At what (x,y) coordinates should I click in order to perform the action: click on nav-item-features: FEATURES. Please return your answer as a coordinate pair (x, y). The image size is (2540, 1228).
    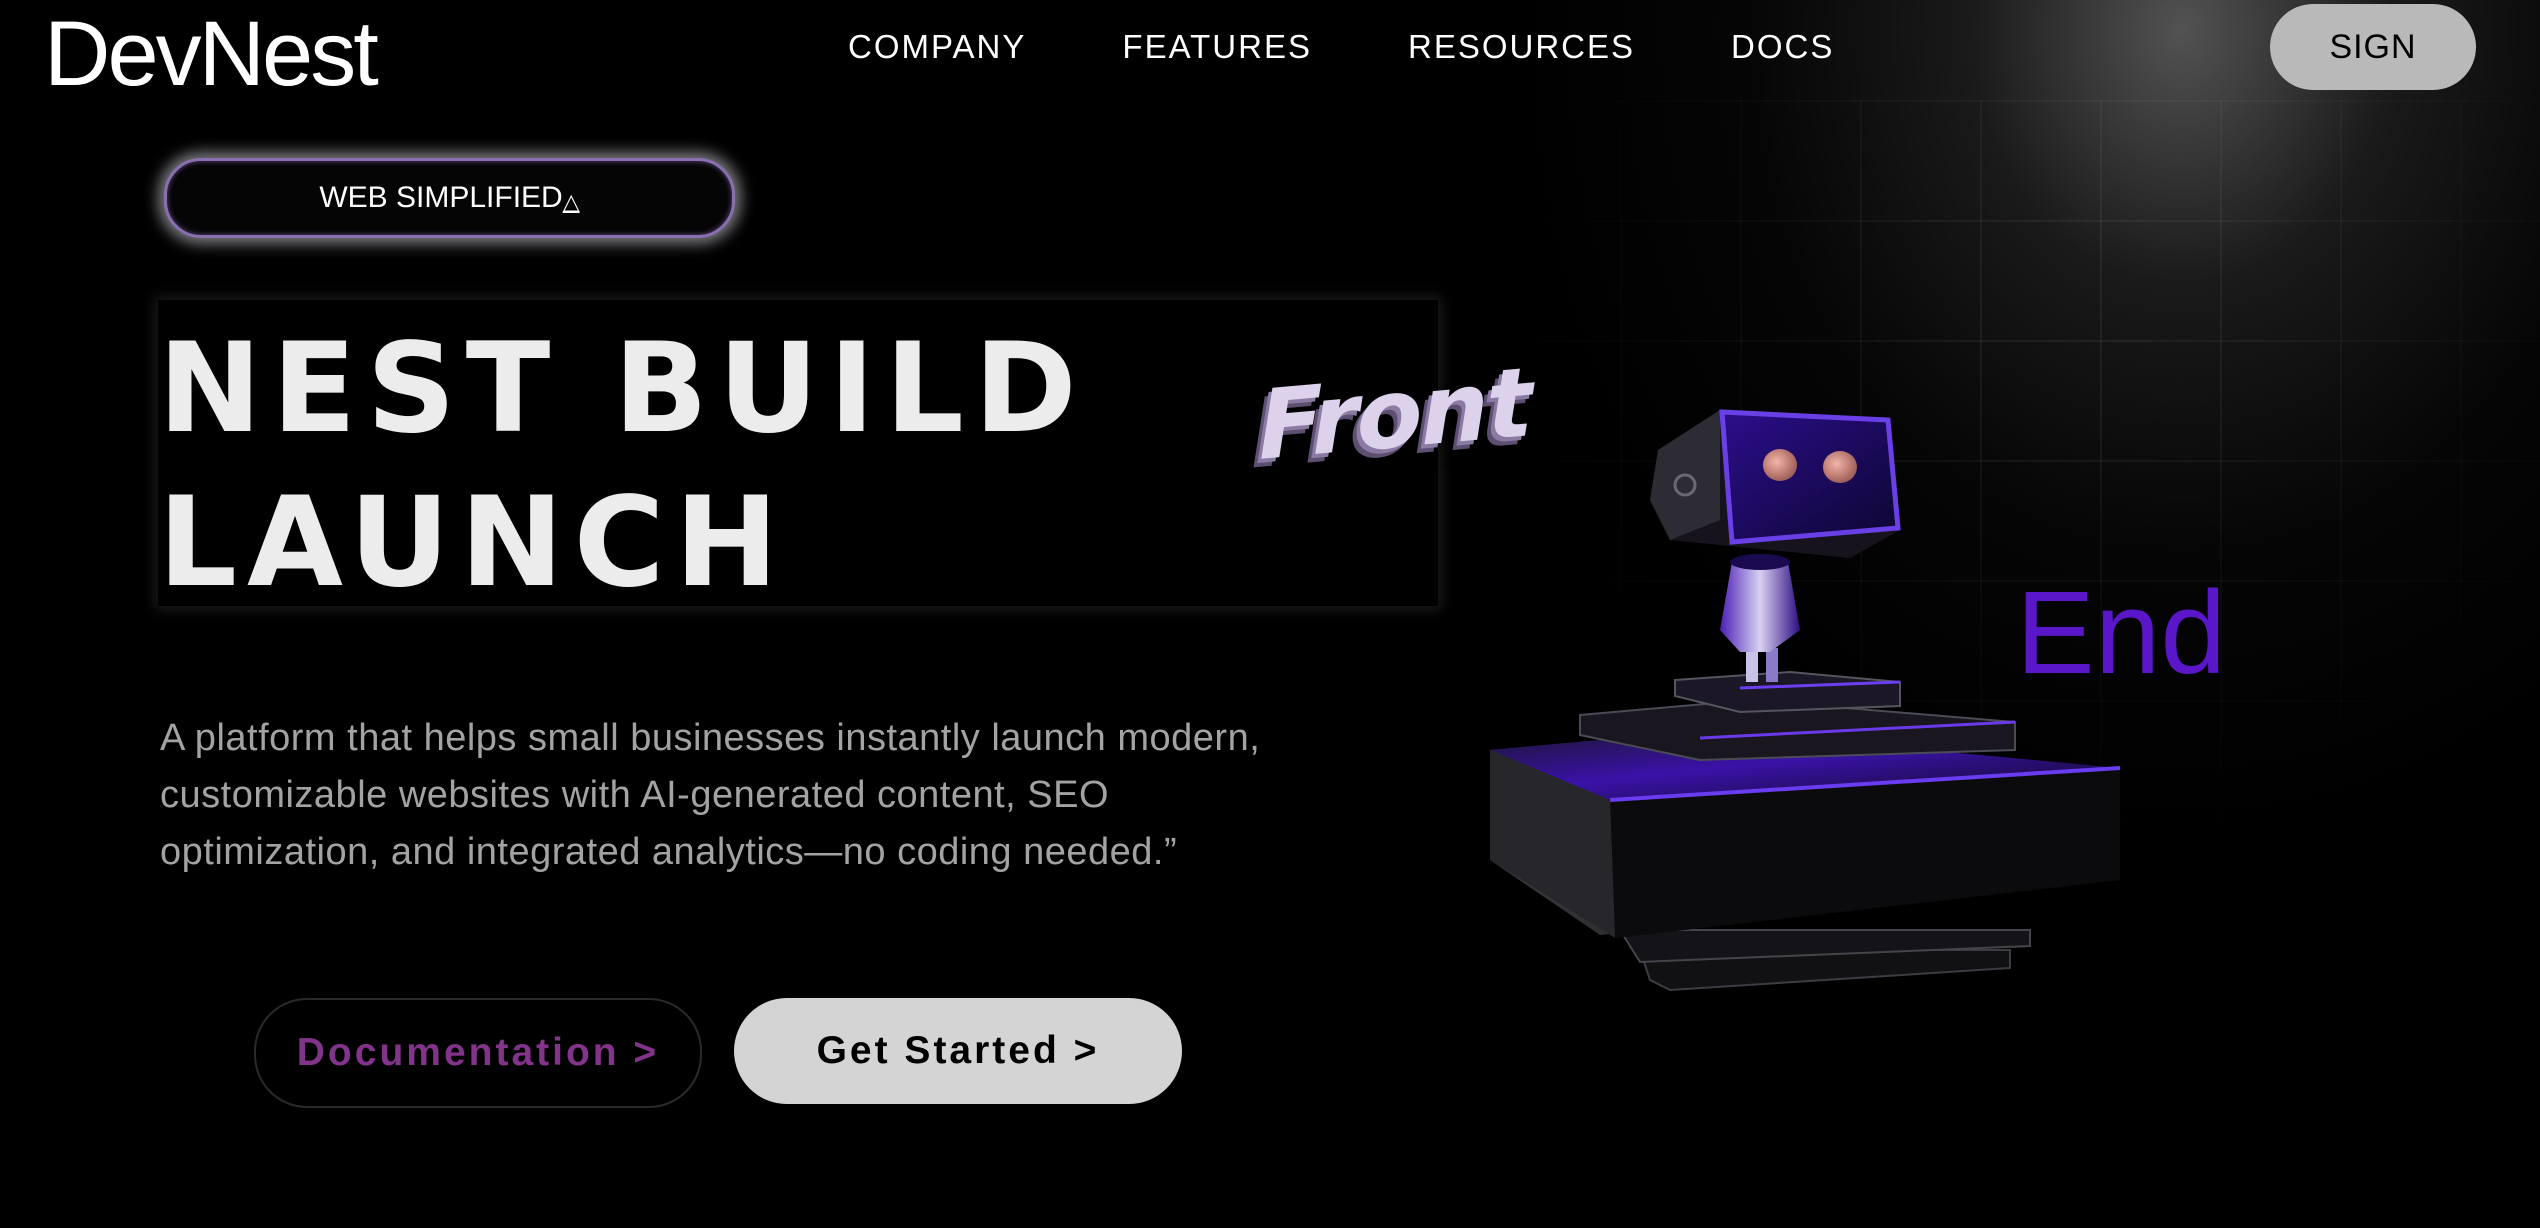
    Looking at the image, I should click on (1217, 47).